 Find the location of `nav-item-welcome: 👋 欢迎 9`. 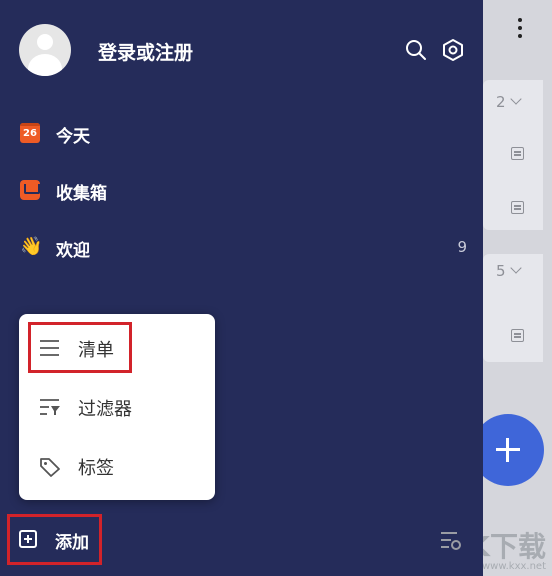

nav-item-welcome: 👋 欢迎 9 is located at coordinates (241, 248).